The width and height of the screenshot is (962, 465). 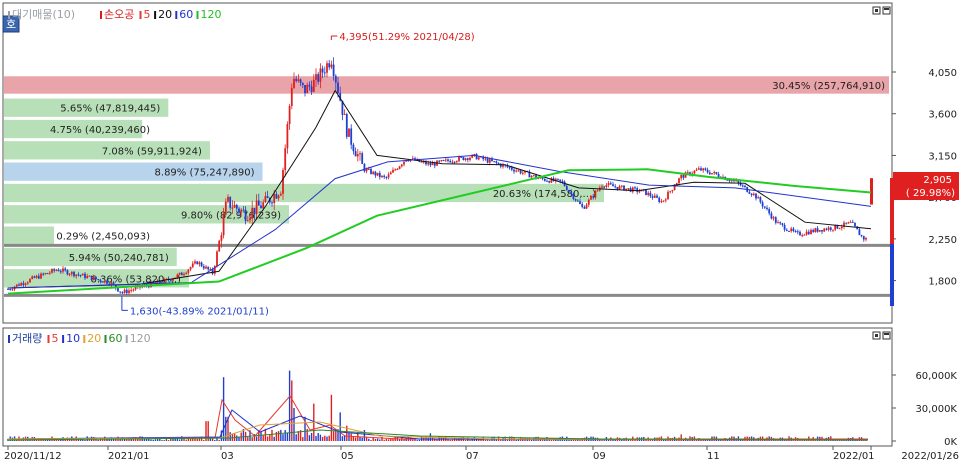 What do you see at coordinates (94, 338) in the screenshot?
I see `legend-label: 20` at bounding box center [94, 338].